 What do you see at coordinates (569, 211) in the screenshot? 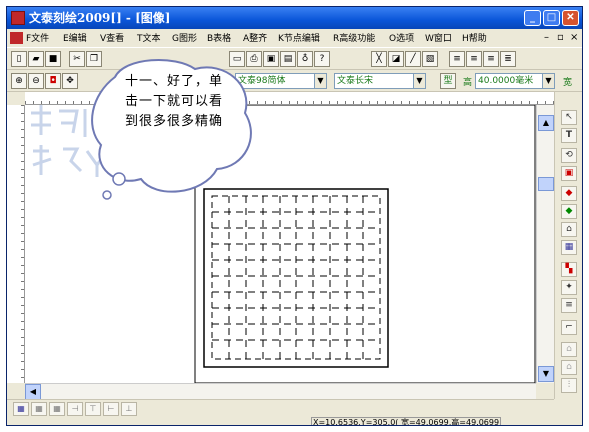
I see `color-tool-icon: ◆` at bounding box center [569, 211].